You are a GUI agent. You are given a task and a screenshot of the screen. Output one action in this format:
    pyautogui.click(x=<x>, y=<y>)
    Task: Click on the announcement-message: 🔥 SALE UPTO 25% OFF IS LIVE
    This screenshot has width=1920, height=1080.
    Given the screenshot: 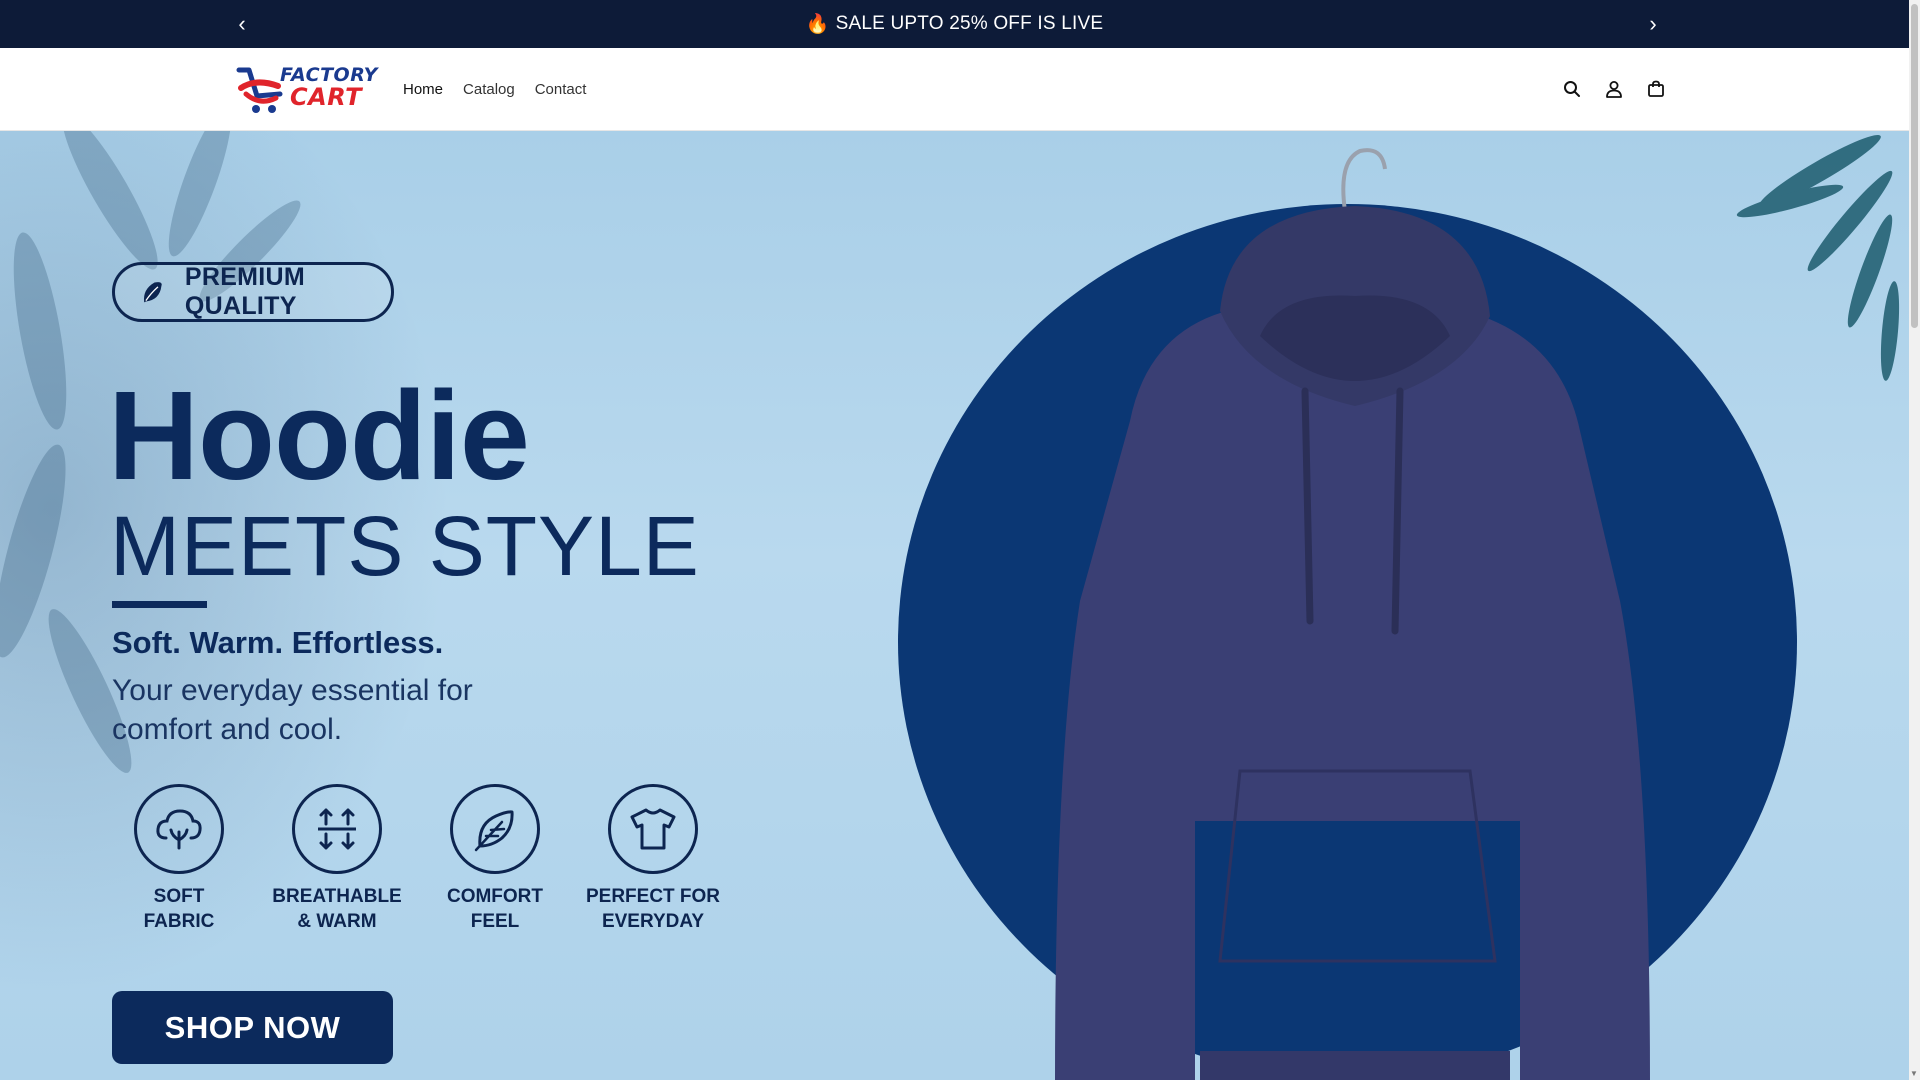 What is the action you would take?
    pyautogui.click(x=954, y=24)
    